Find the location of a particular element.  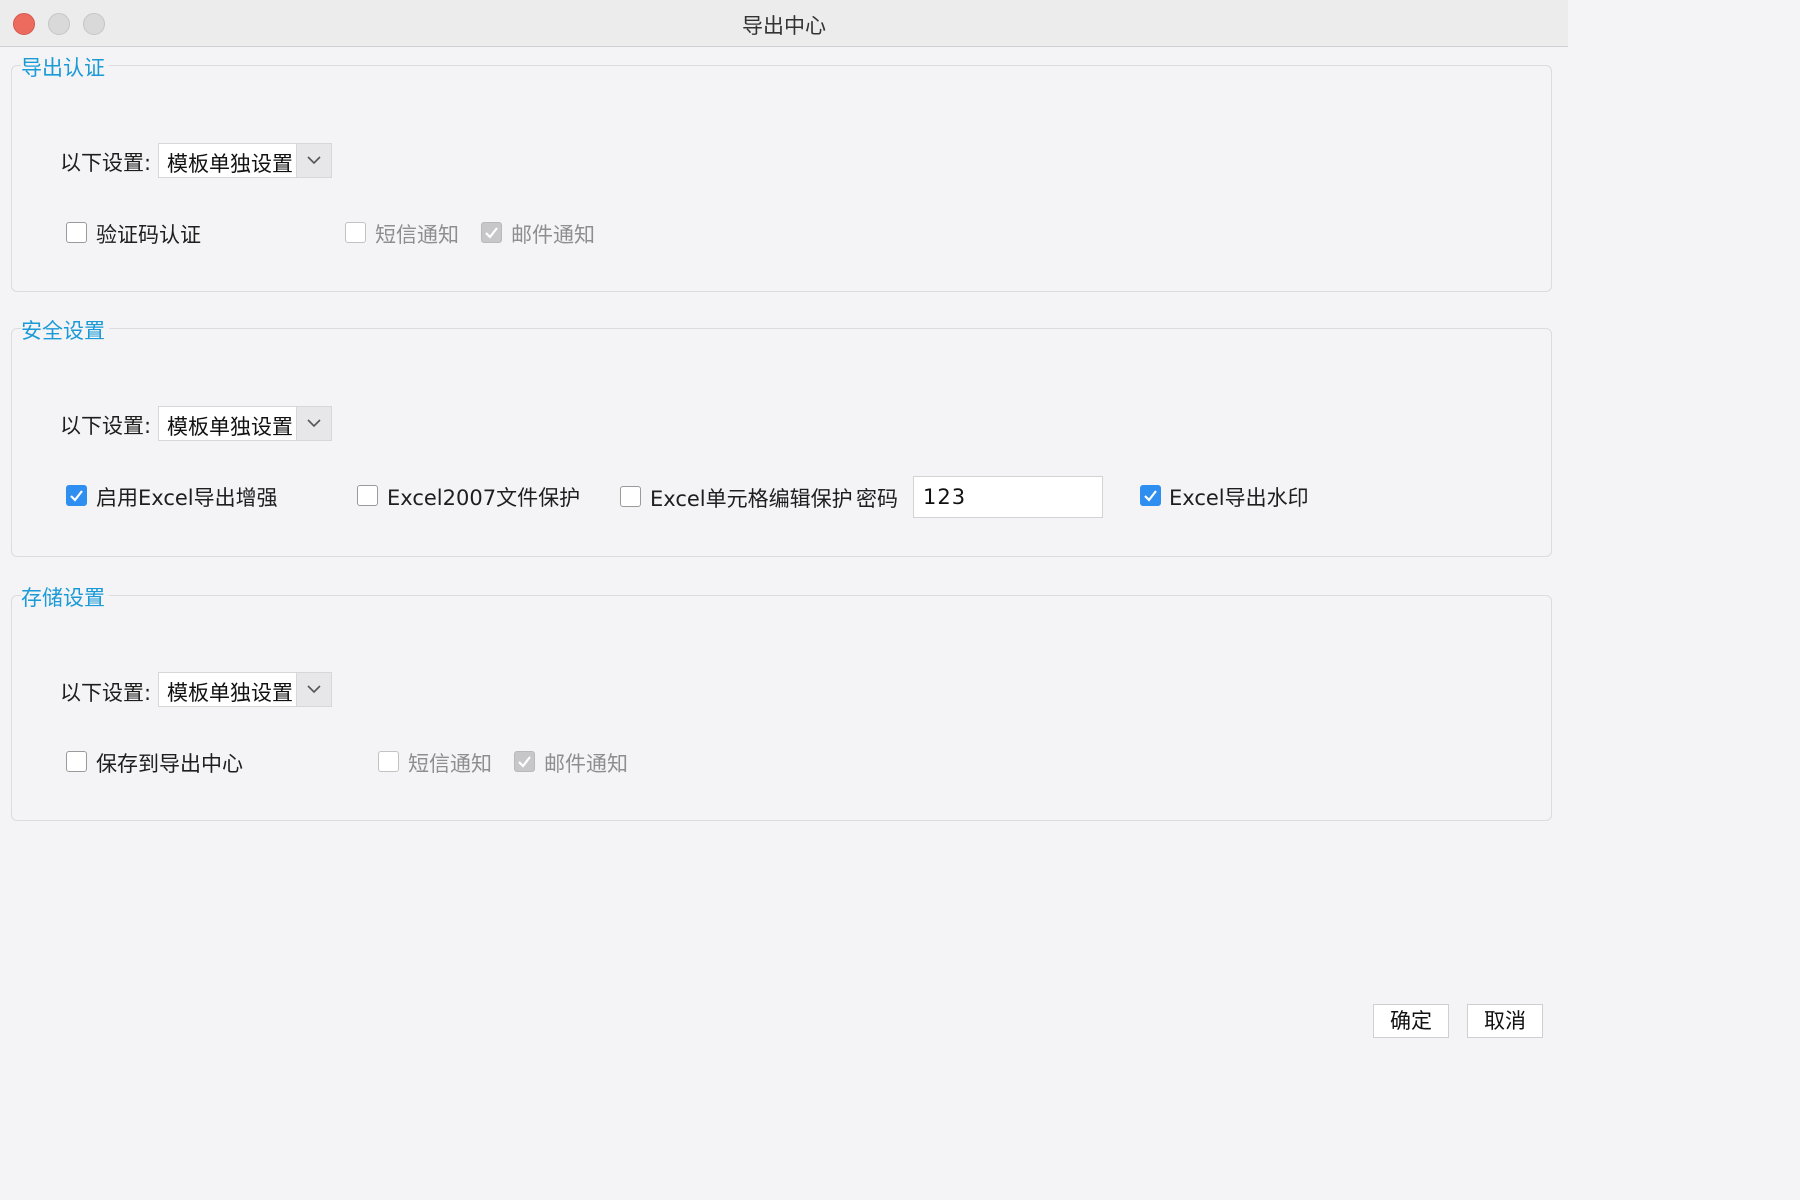

watermark-label: Excel导出水印 is located at coordinates (1239, 498).